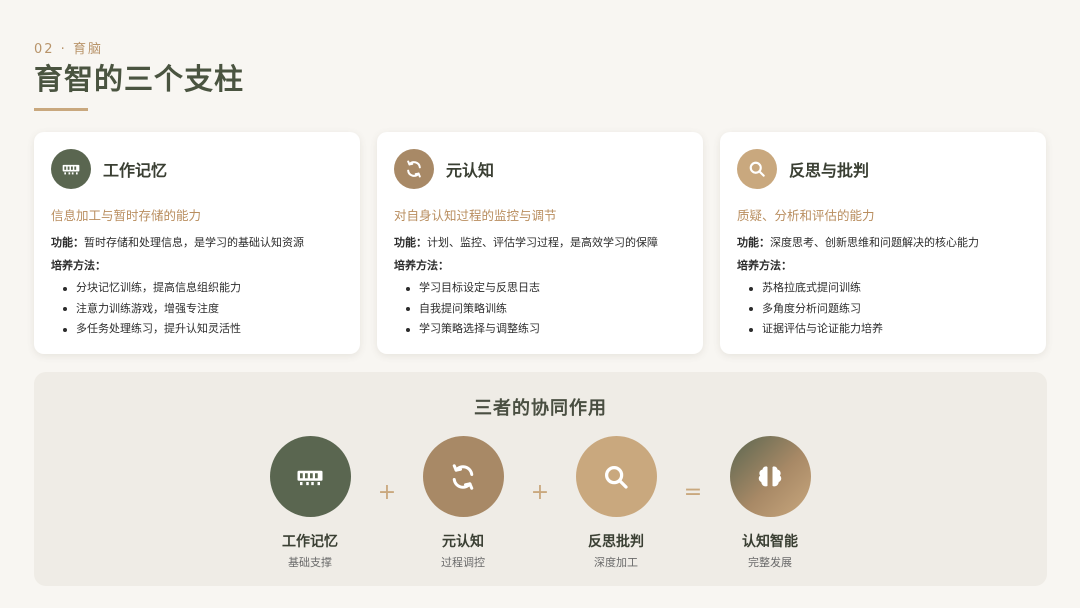 The height and width of the screenshot is (608, 1080). I want to click on synergy-node-metacognition: 元认知 过程调控, so click(463, 503).